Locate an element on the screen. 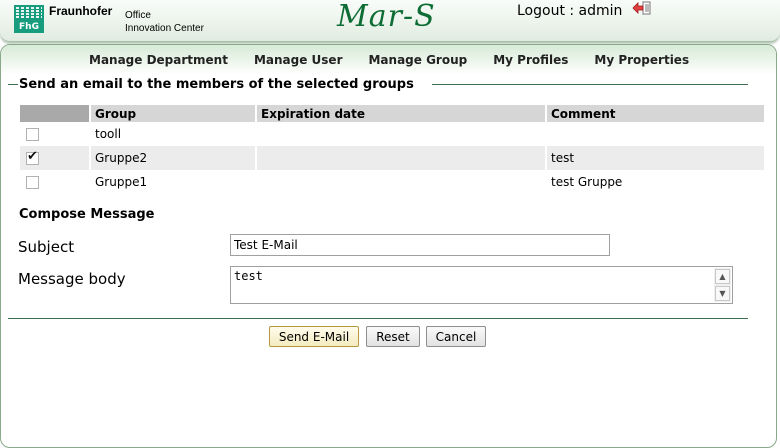  scroll-up-icon: ▲ is located at coordinates (722, 276).